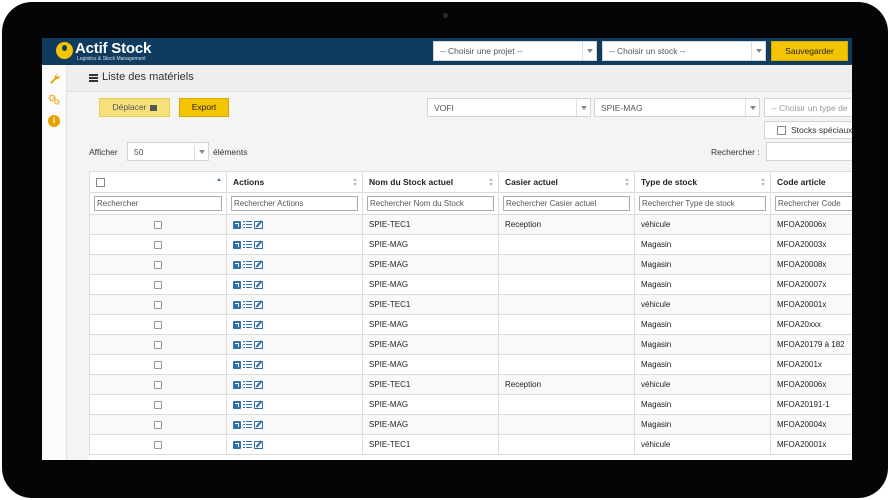 The image size is (890, 500). What do you see at coordinates (54, 121) in the screenshot?
I see `info-icon: i` at bounding box center [54, 121].